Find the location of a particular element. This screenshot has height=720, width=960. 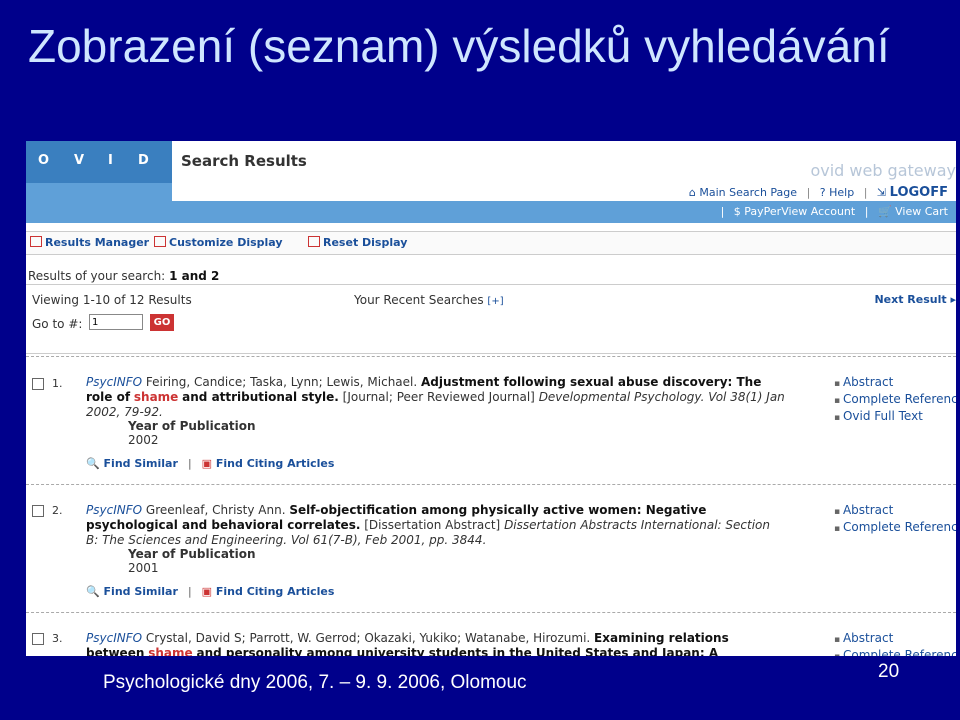

next-result-link: Next Result ▸ is located at coordinates (915, 299).